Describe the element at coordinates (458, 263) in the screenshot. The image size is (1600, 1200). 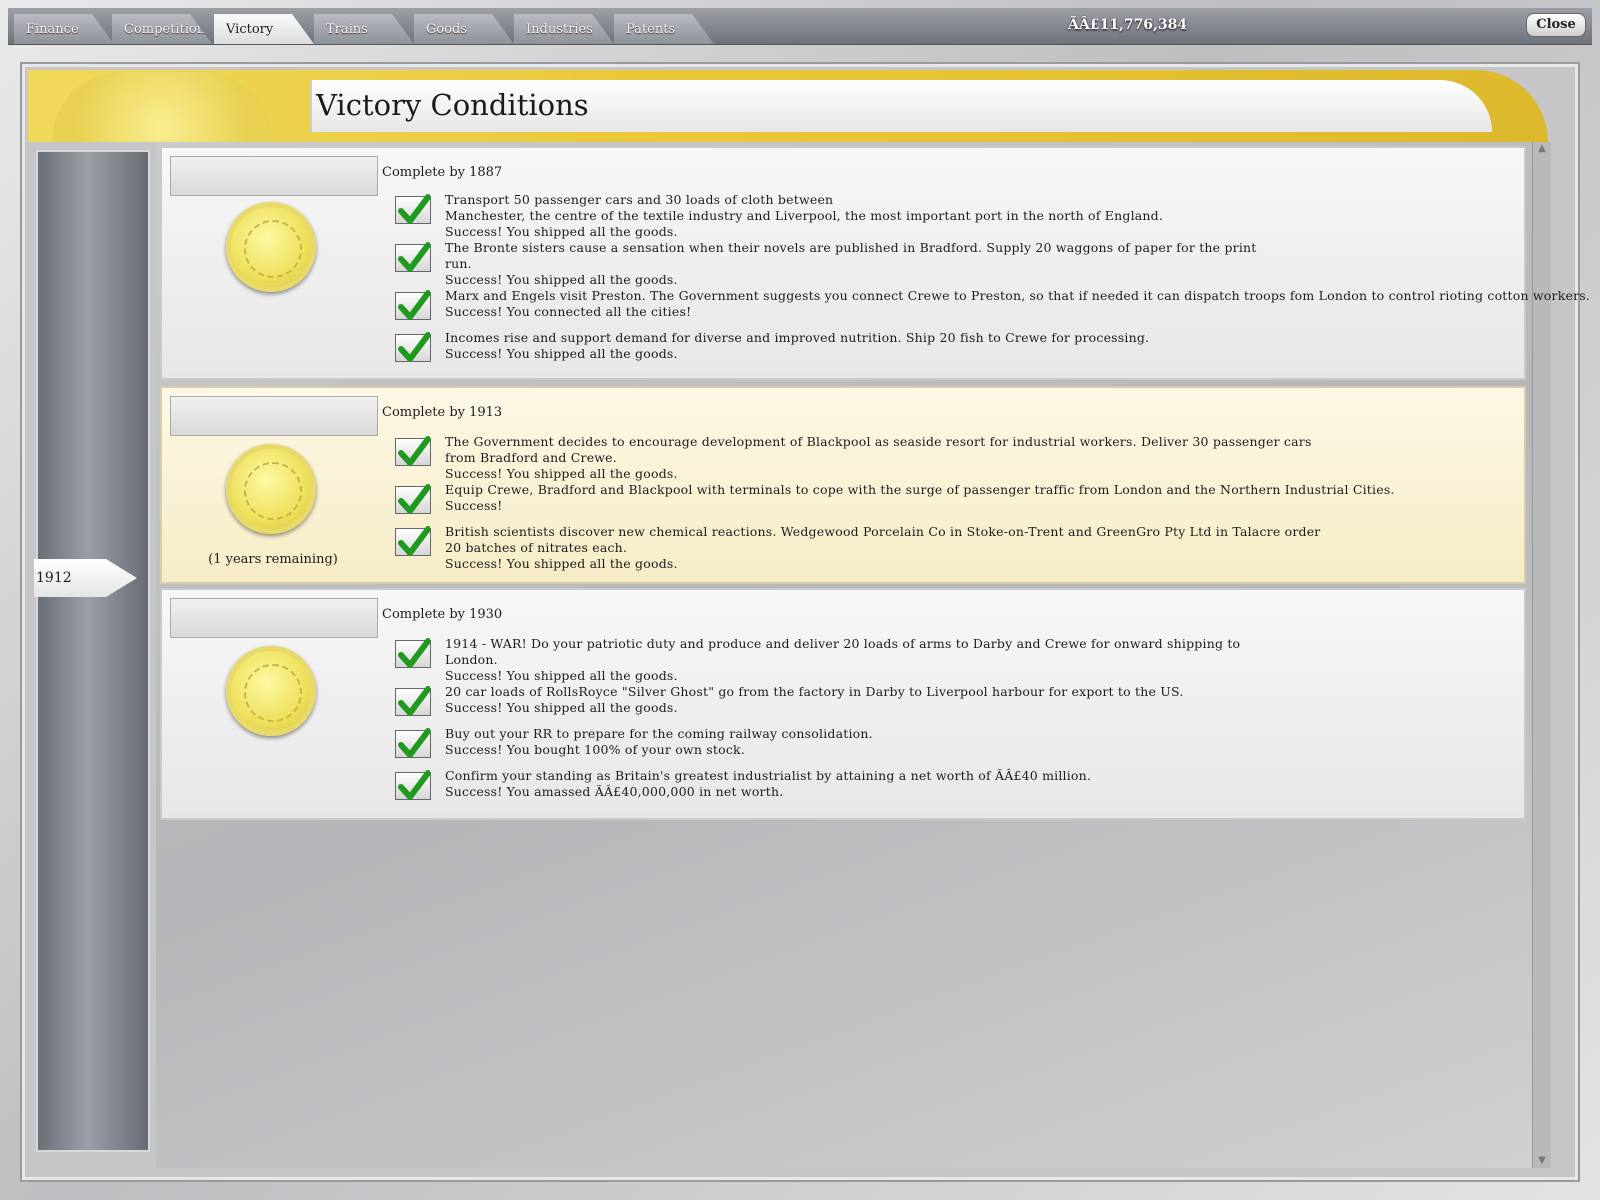
I see `objective-text: run.` at that location.